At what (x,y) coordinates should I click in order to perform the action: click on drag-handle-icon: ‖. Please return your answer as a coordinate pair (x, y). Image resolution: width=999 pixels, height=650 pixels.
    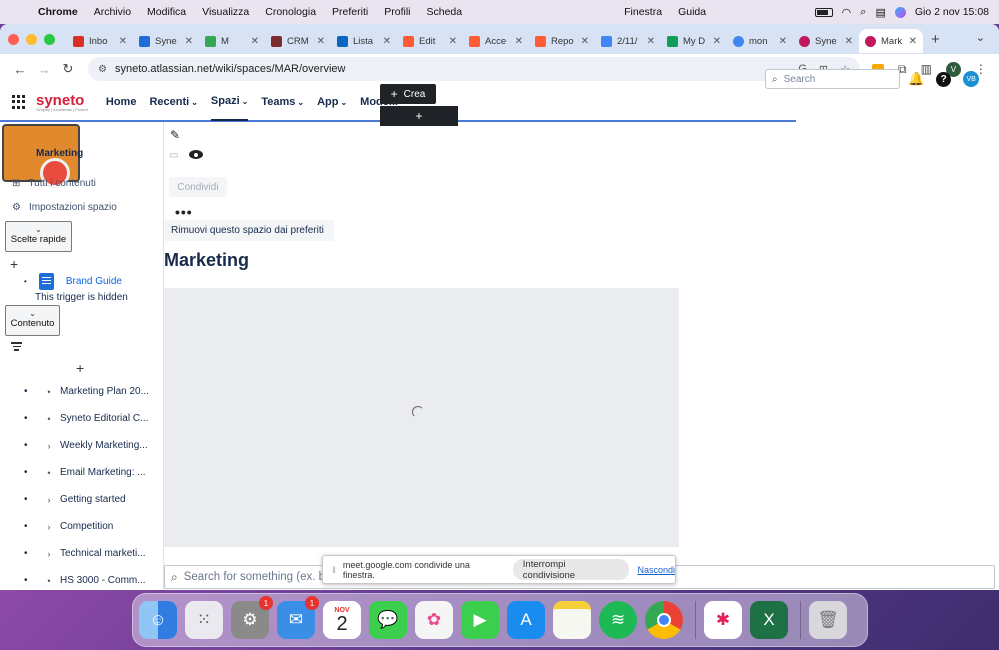
    Looking at the image, I should click on (334, 570).